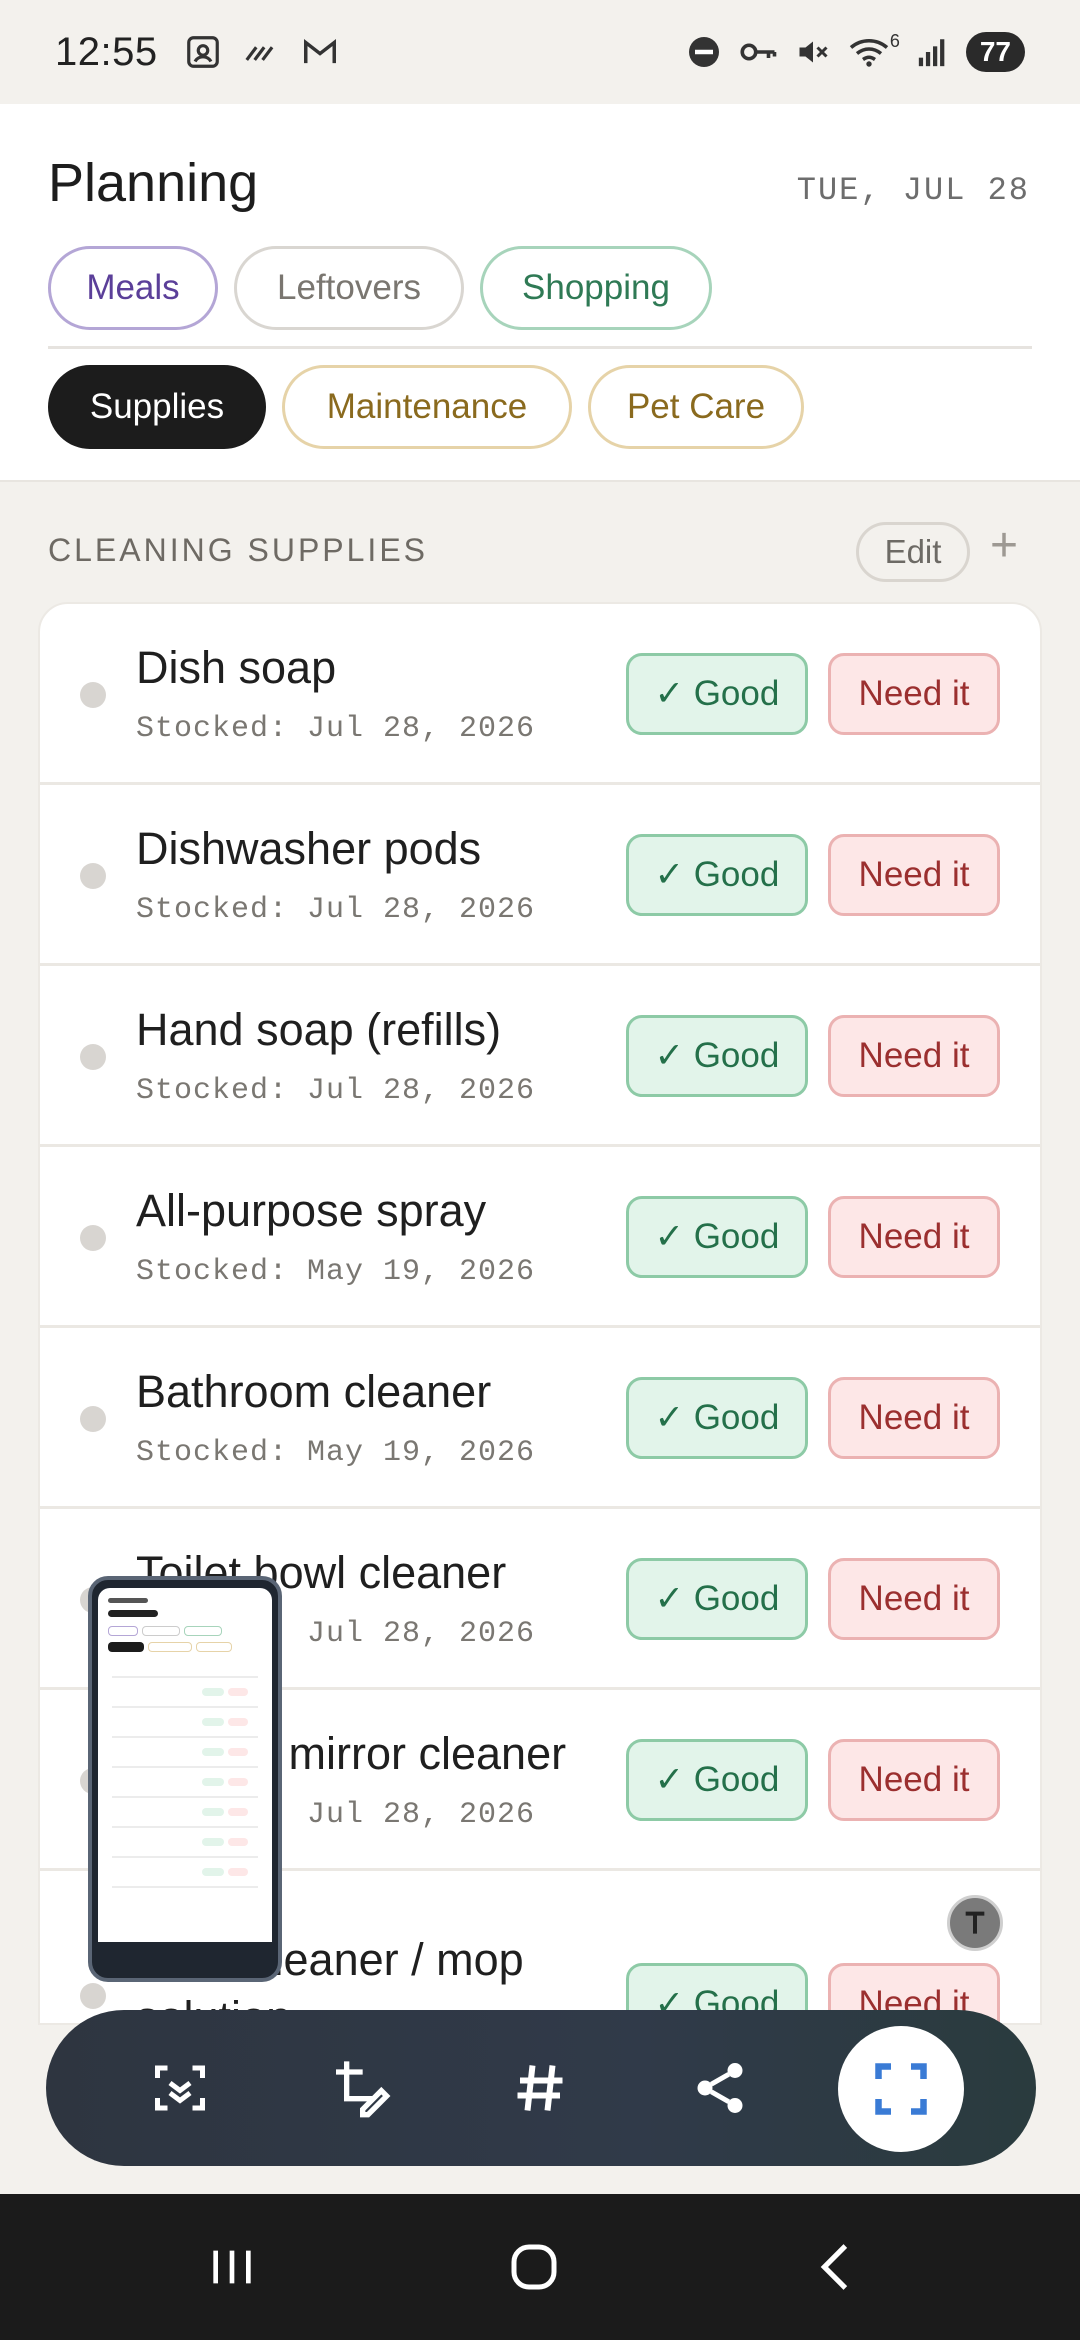  What do you see at coordinates (913, 190) in the screenshot?
I see `page-date: TUE, JUL 28` at bounding box center [913, 190].